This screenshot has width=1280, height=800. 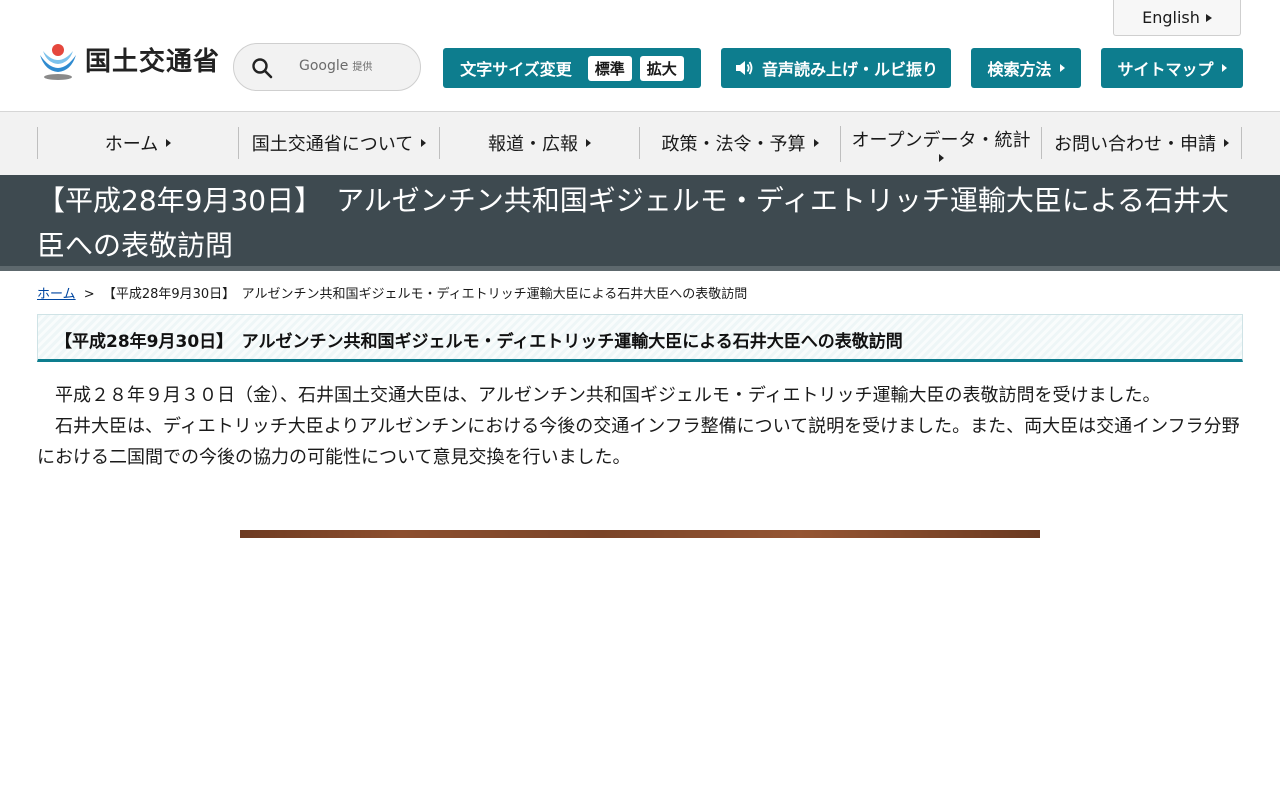 I want to click on search-input, so click(x=351, y=68).